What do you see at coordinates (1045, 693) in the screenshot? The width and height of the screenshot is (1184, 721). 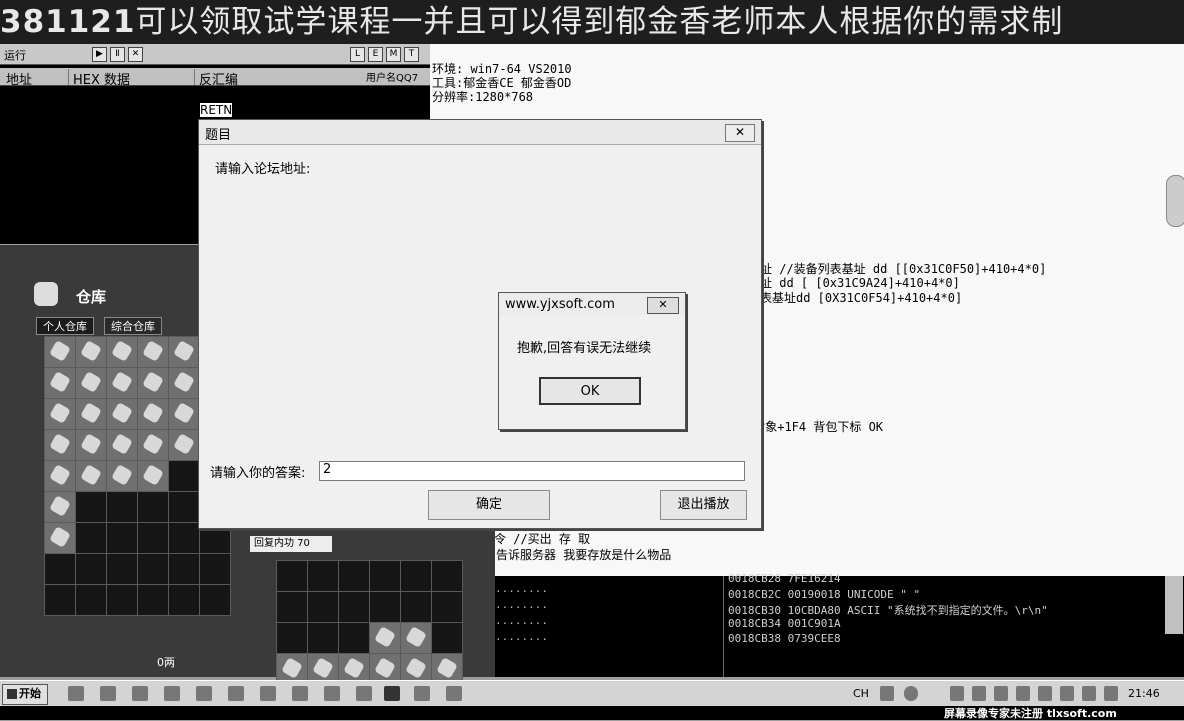 I see `volume-icon` at bounding box center [1045, 693].